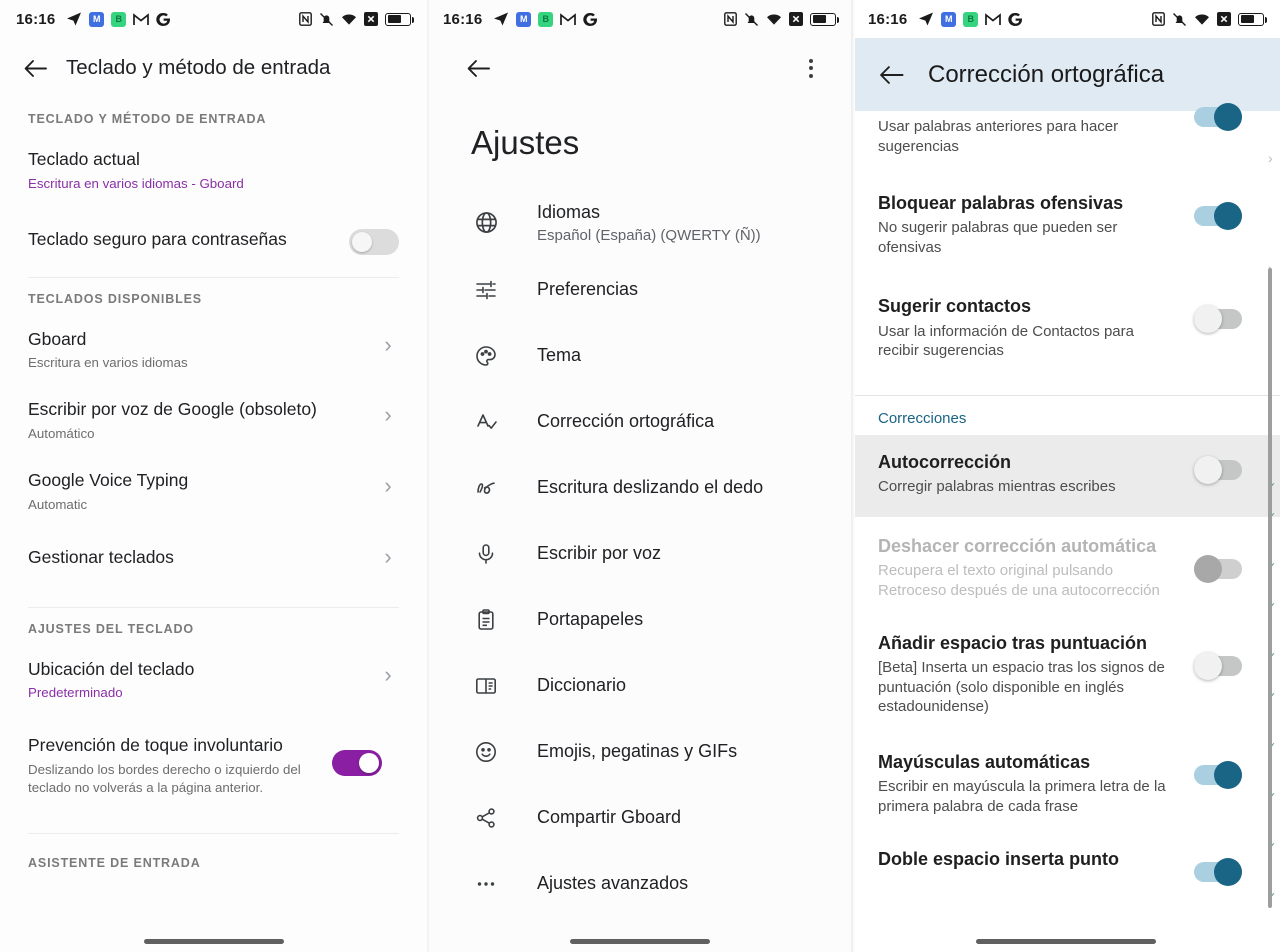  I want to click on menu-item-label: Compartir Gboard, so click(609, 817).